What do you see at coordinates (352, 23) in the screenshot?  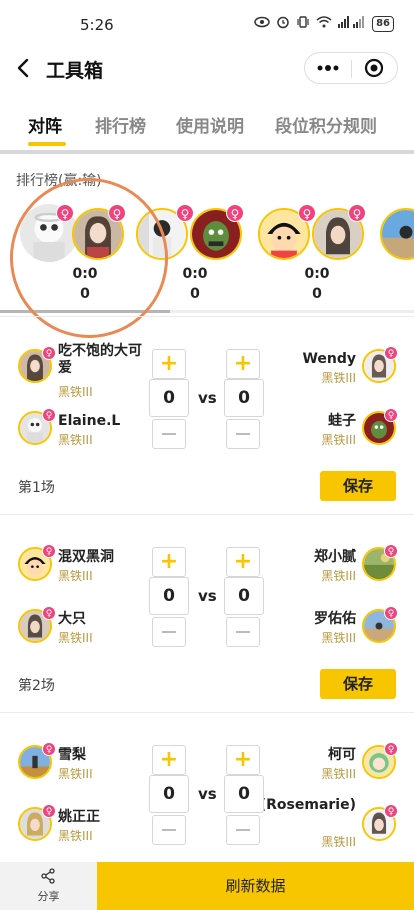 I see `signal-icon` at bounding box center [352, 23].